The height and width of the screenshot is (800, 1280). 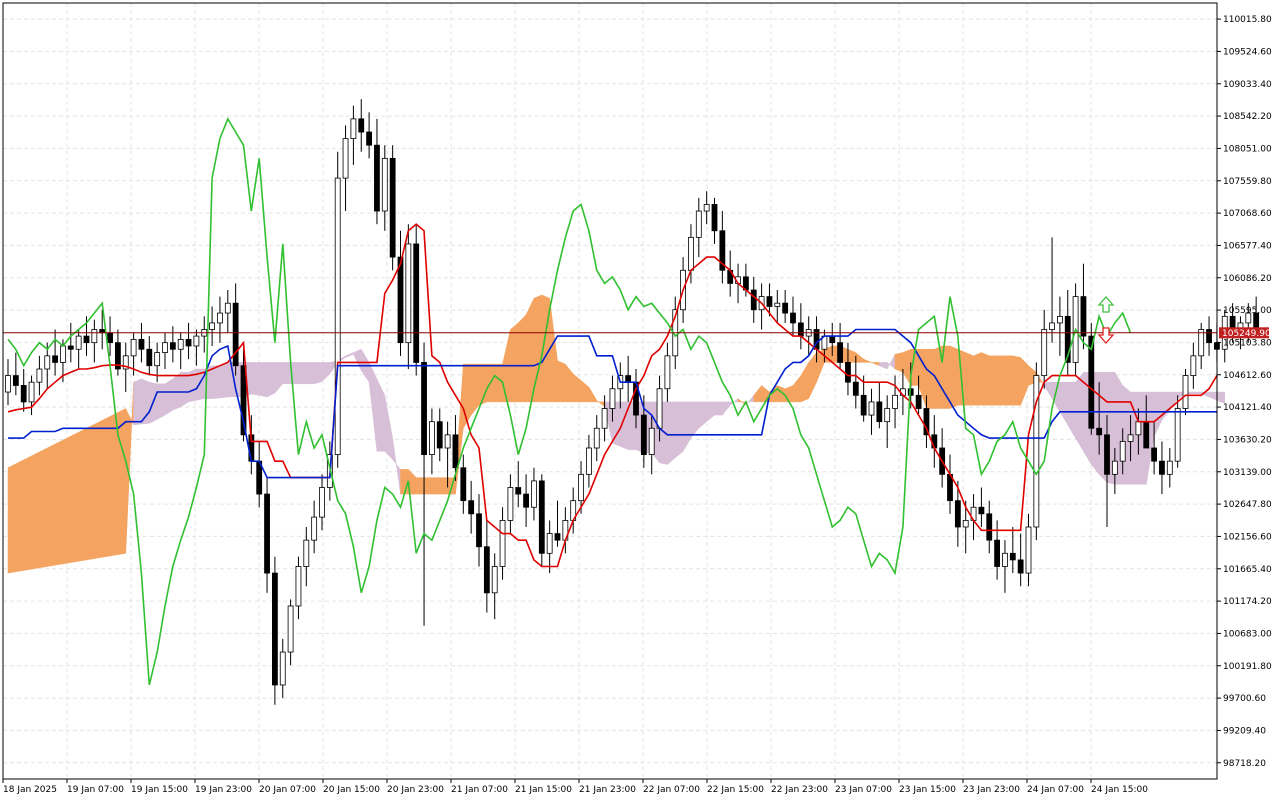 I want to click on x-tick-label: 18 Jan 2025, so click(x=30, y=790).